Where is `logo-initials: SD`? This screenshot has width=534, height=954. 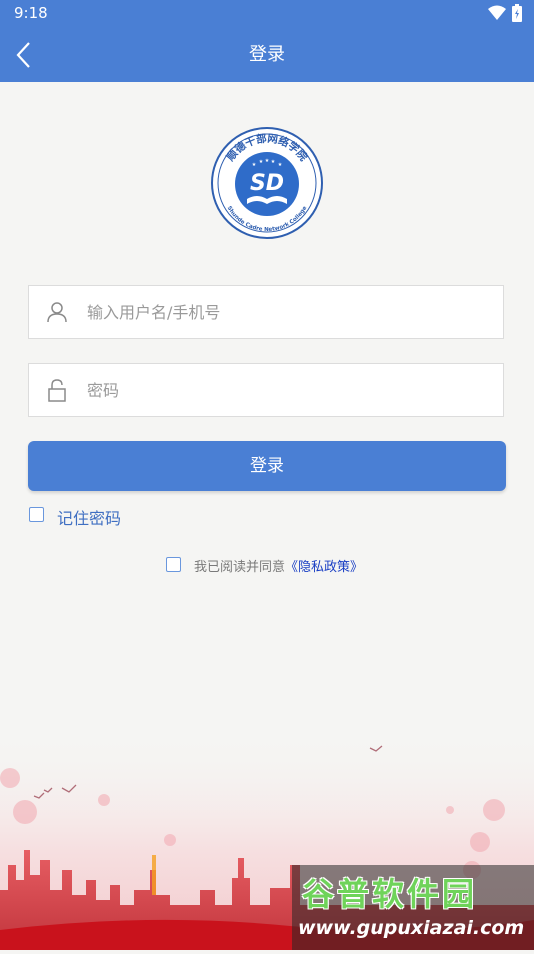
logo-initials: SD is located at coordinates (267, 183).